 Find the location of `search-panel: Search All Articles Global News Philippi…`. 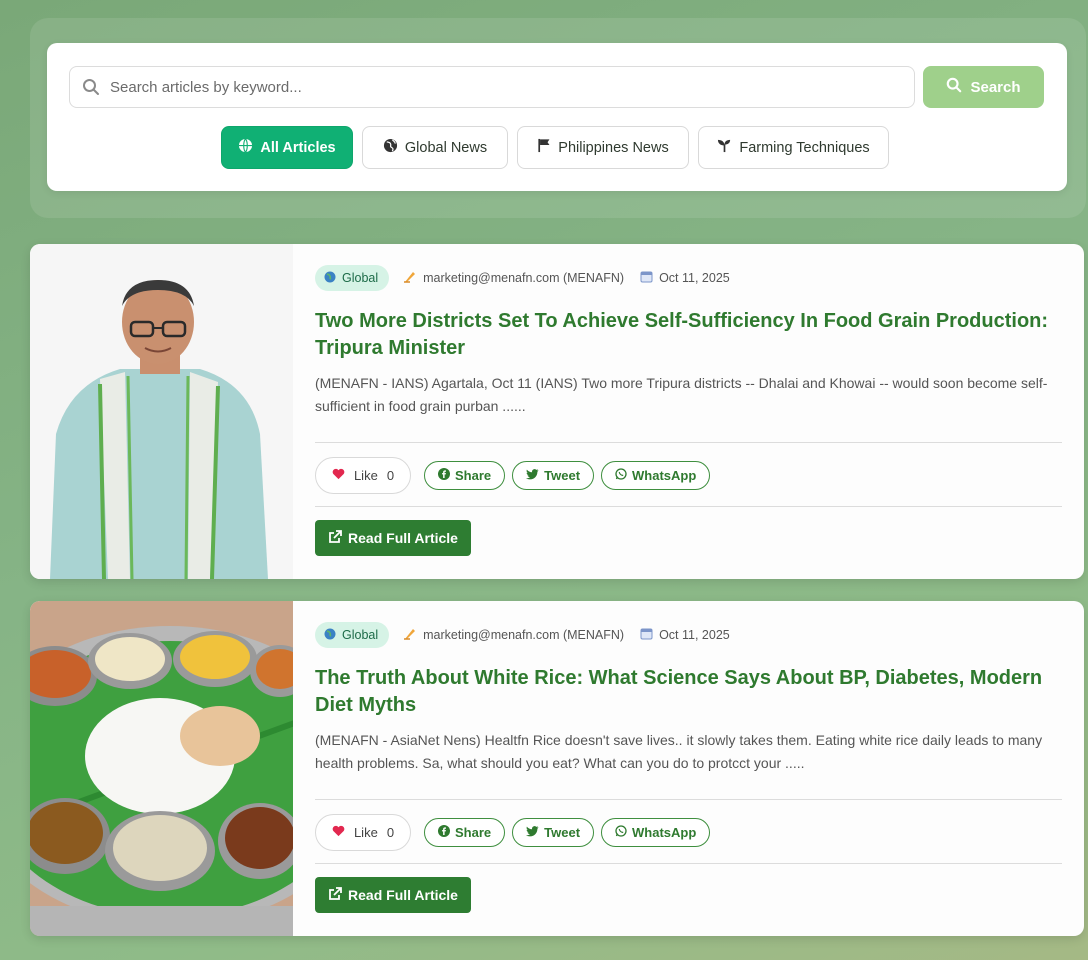

search-panel: Search All Articles Global News Philippi… is located at coordinates (557, 117).